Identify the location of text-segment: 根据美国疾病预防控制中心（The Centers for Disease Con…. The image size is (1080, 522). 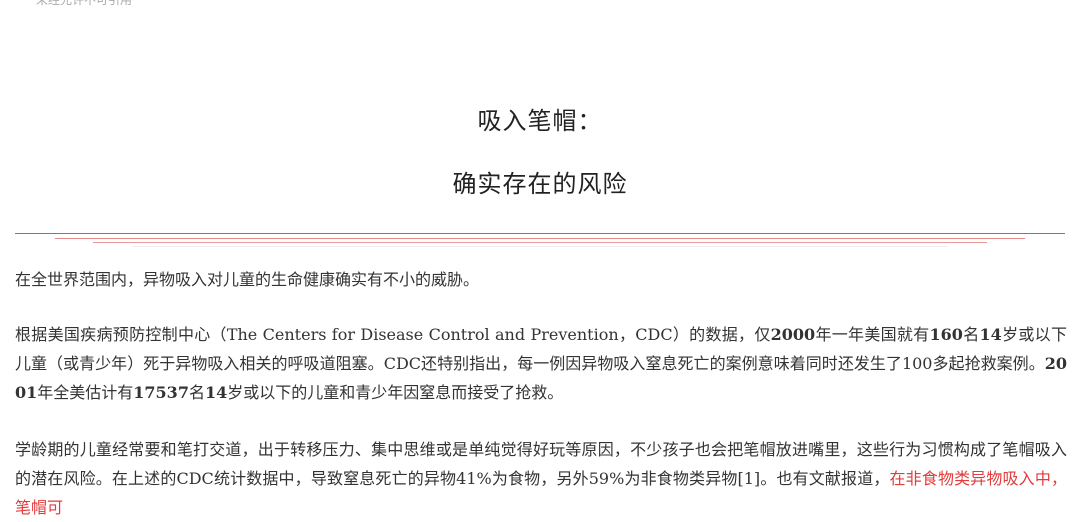
(393, 334).